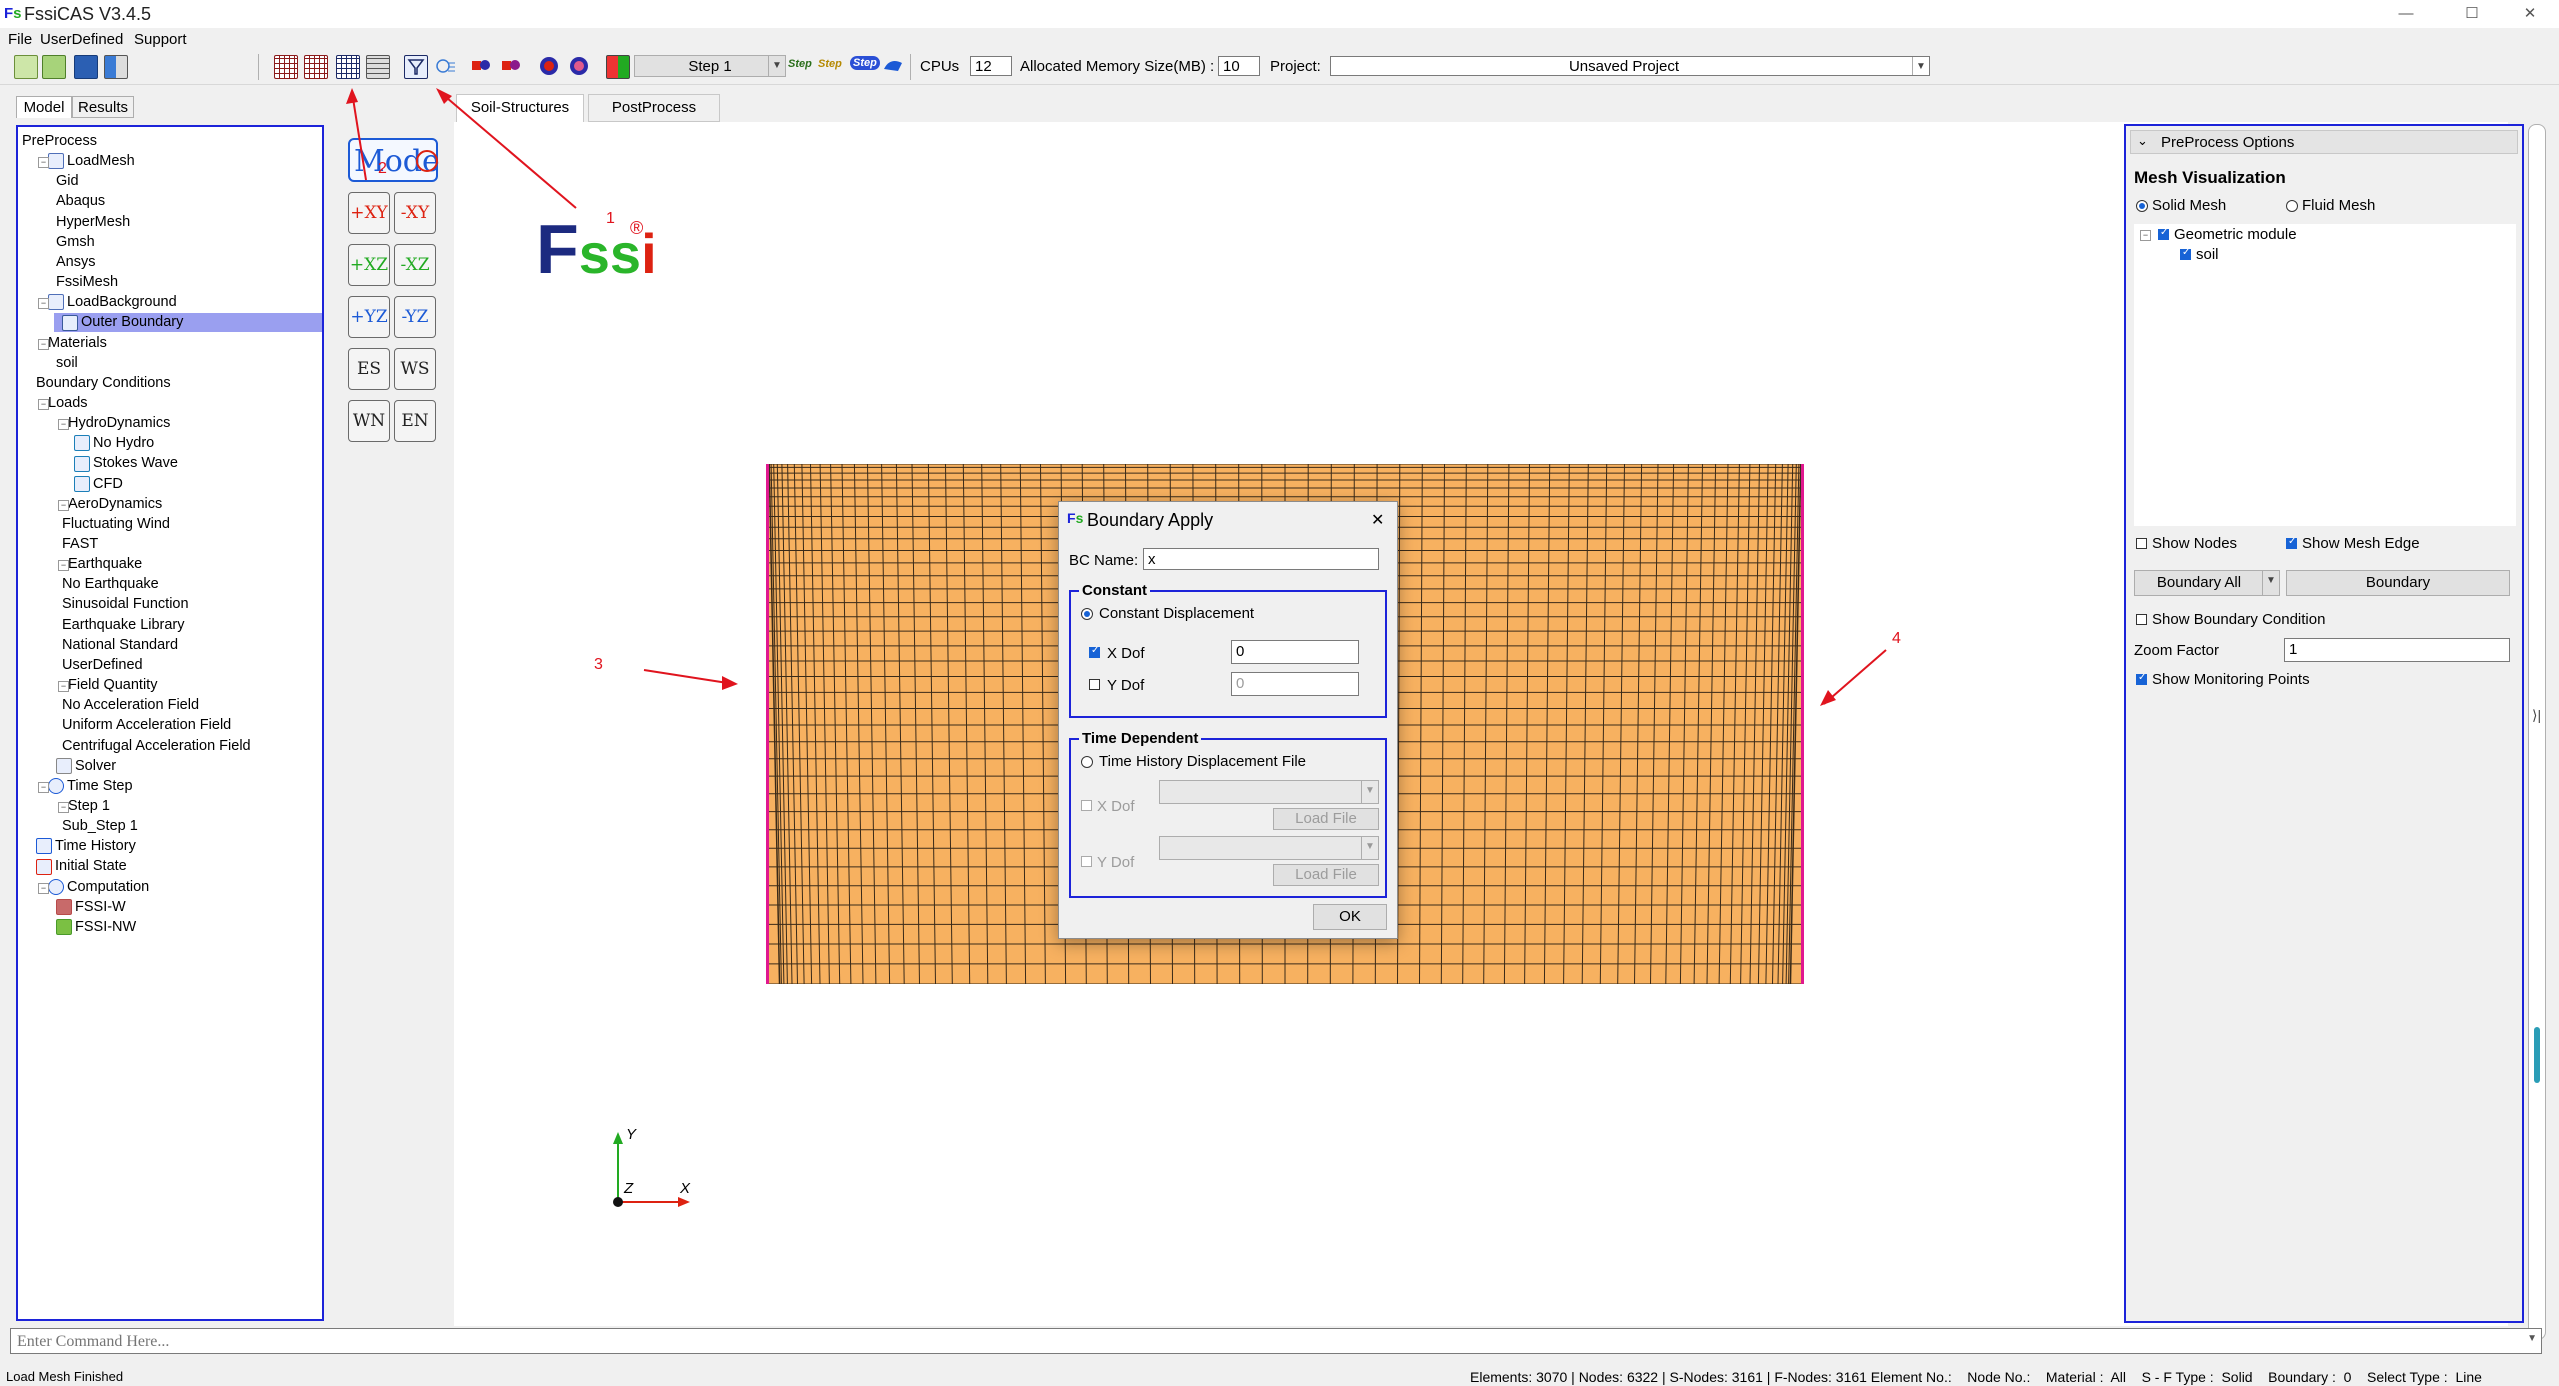 The image size is (2559, 1386). Describe the element at coordinates (86, 846) in the screenshot. I see `tree-item: Time History` at that location.